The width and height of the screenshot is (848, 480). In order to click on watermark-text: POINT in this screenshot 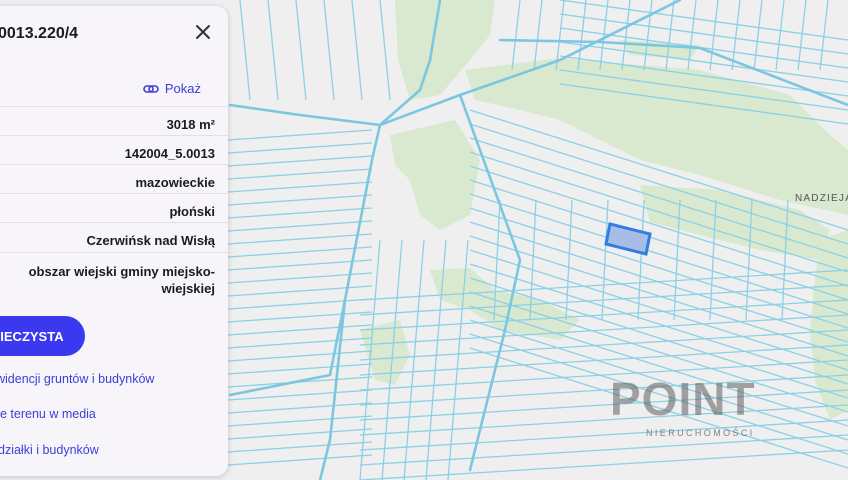, I will do `click(683, 399)`.